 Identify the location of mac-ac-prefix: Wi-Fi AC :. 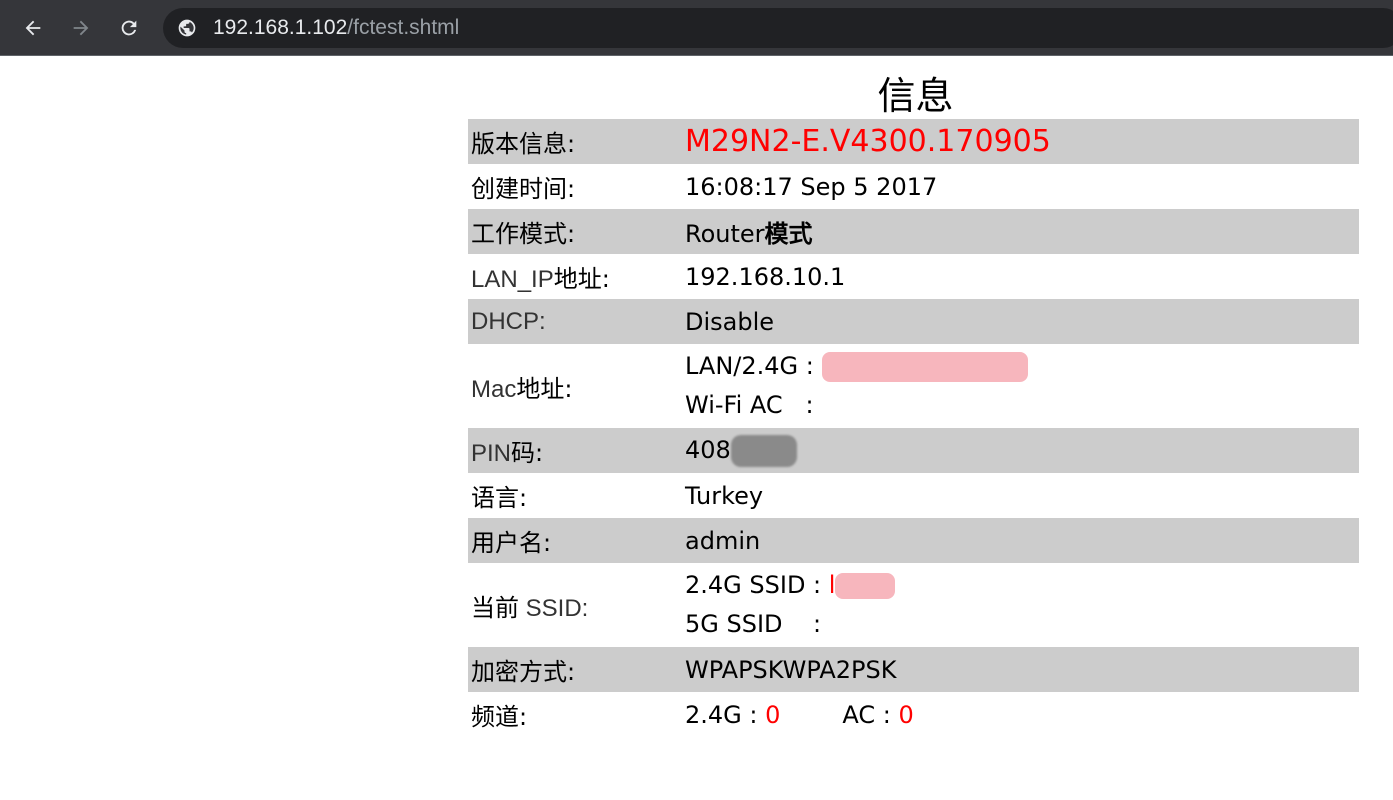
(749, 405).